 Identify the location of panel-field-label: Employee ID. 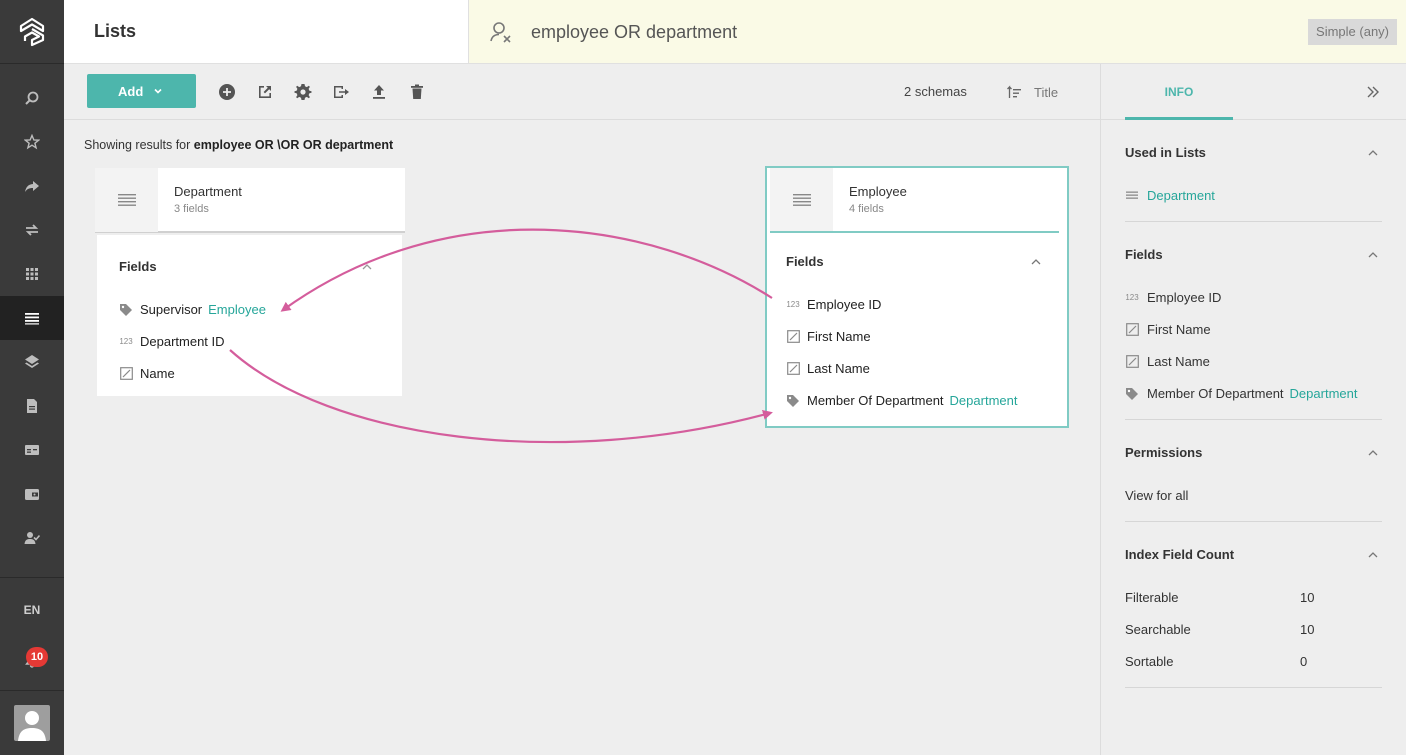
(1184, 297).